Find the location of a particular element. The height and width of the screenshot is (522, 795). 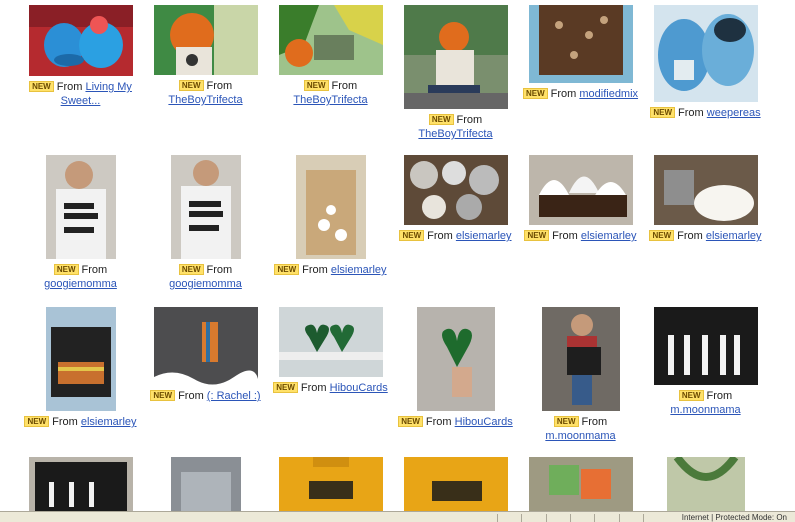

user-link: (: Rachel :) is located at coordinates (234, 396).